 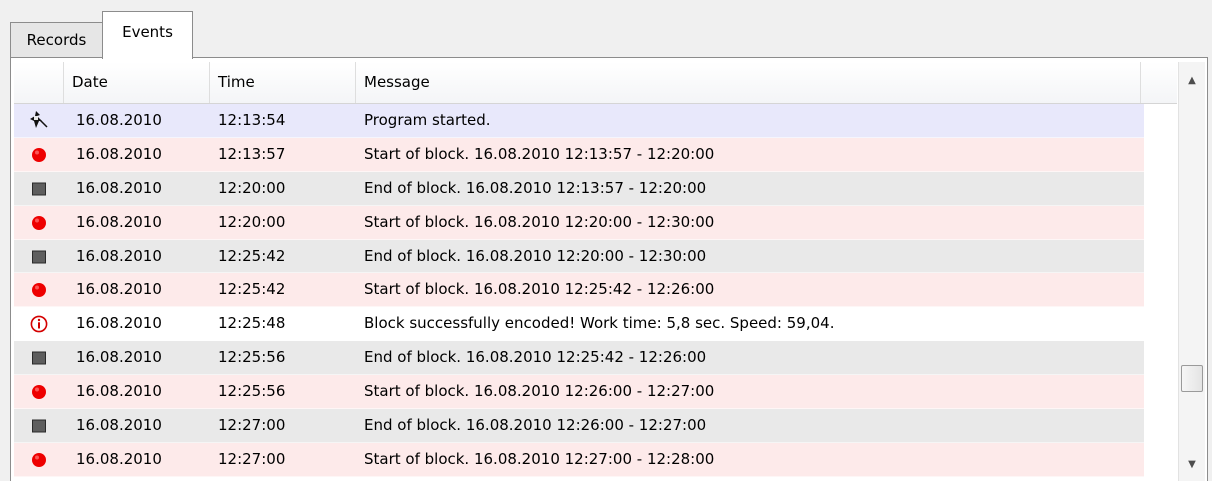 I want to click on scroll-up-arrow-icon: ▲, so click(x=1192, y=81).